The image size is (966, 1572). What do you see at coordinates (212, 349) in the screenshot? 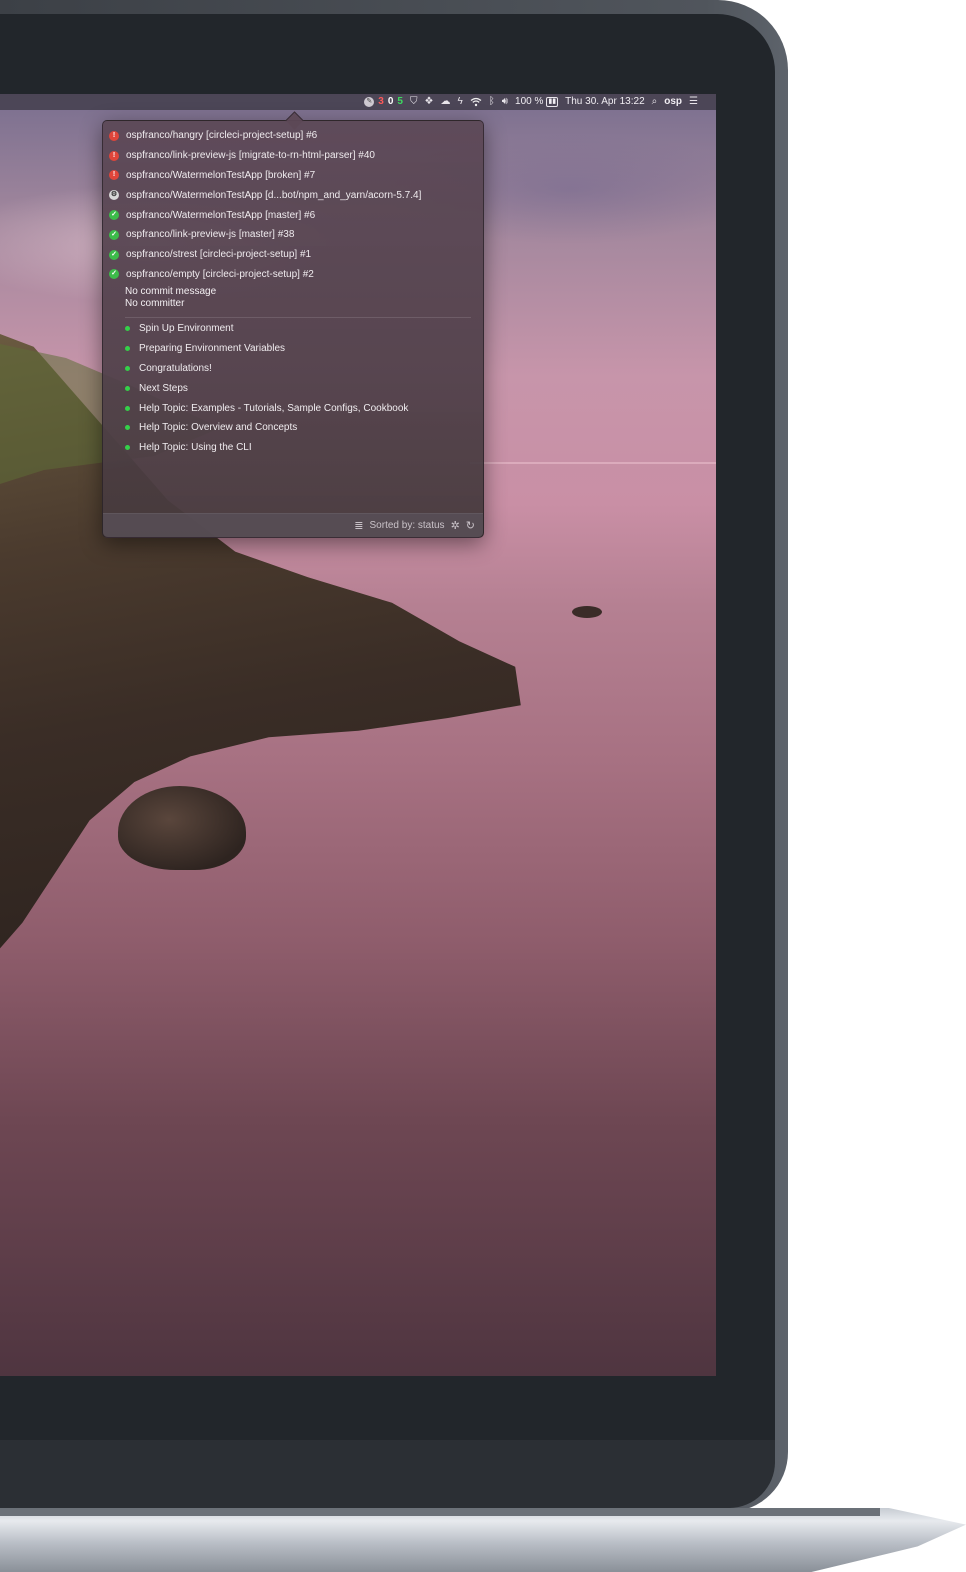
I see `step-label: Preparing Environment Variables` at bounding box center [212, 349].